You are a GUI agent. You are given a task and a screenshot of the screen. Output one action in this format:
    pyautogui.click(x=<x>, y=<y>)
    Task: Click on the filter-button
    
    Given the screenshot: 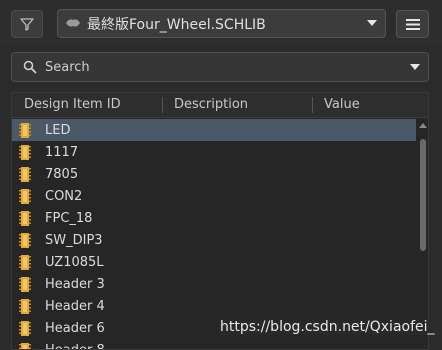 What is the action you would take?
    pyautogui.click(x=27, y=24)
    